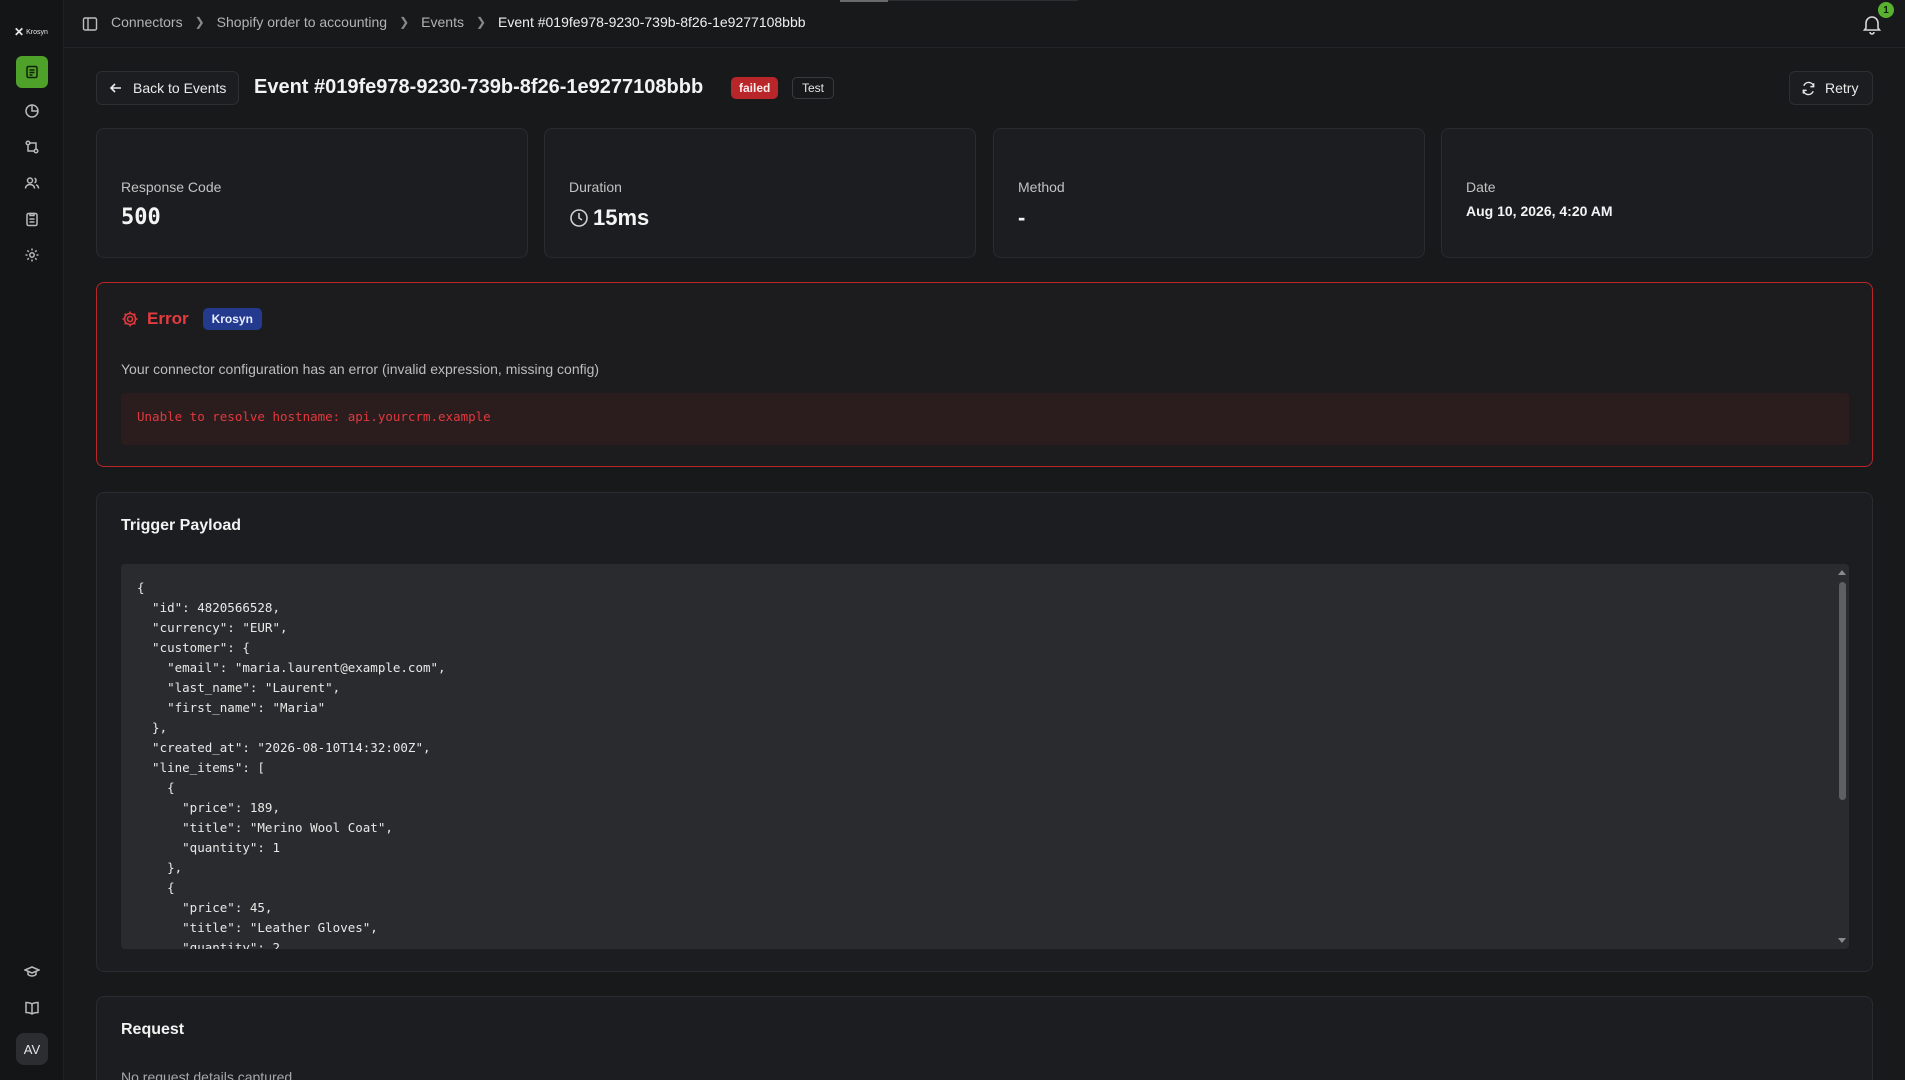 The image size is (1905, 1080). Describe the element at coordinates (1041, 187) in the screenshot. I see `stat-label: Method` at that location.